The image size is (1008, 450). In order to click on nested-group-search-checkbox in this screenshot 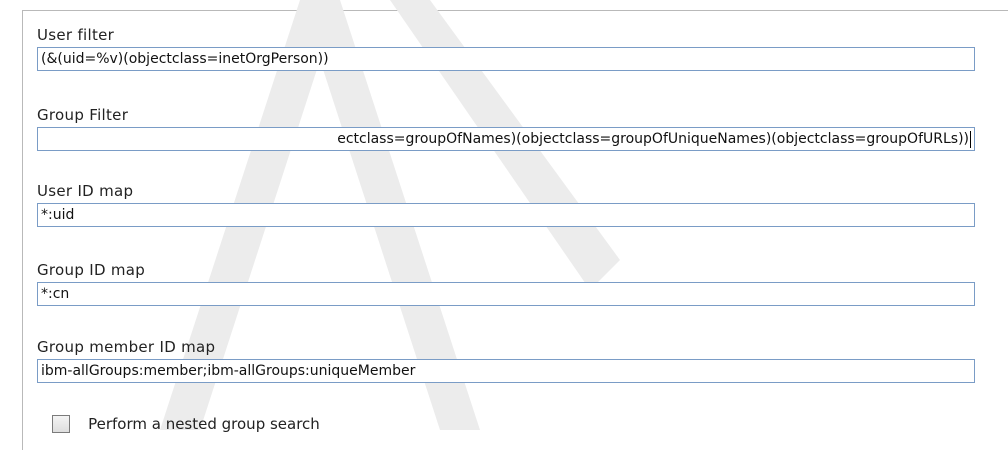, I will do `click(61, 424)`.